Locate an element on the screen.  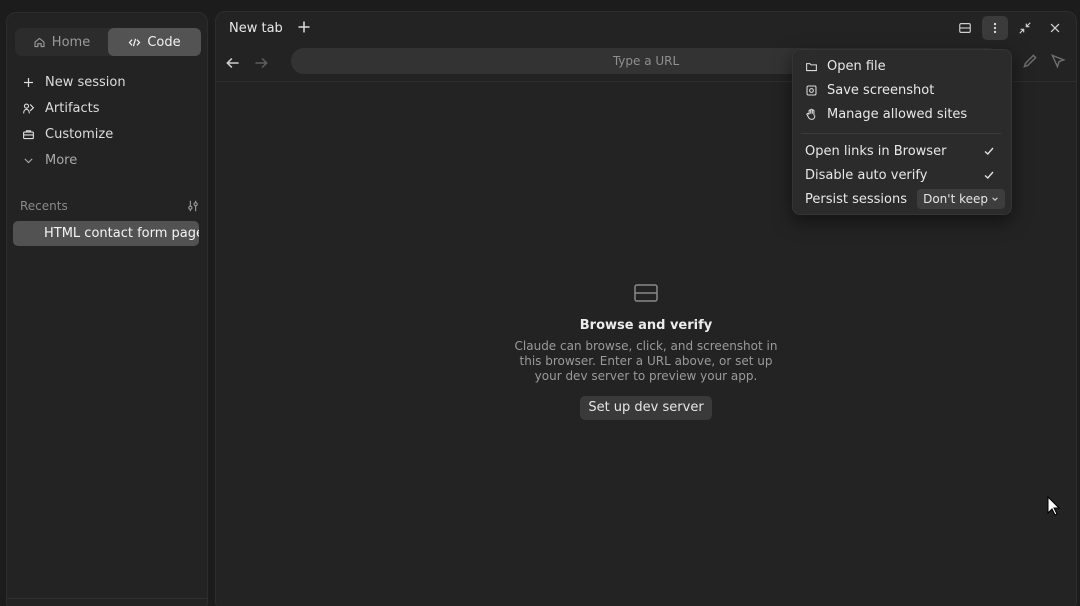
layout-button is located at coordinates (965, 28).